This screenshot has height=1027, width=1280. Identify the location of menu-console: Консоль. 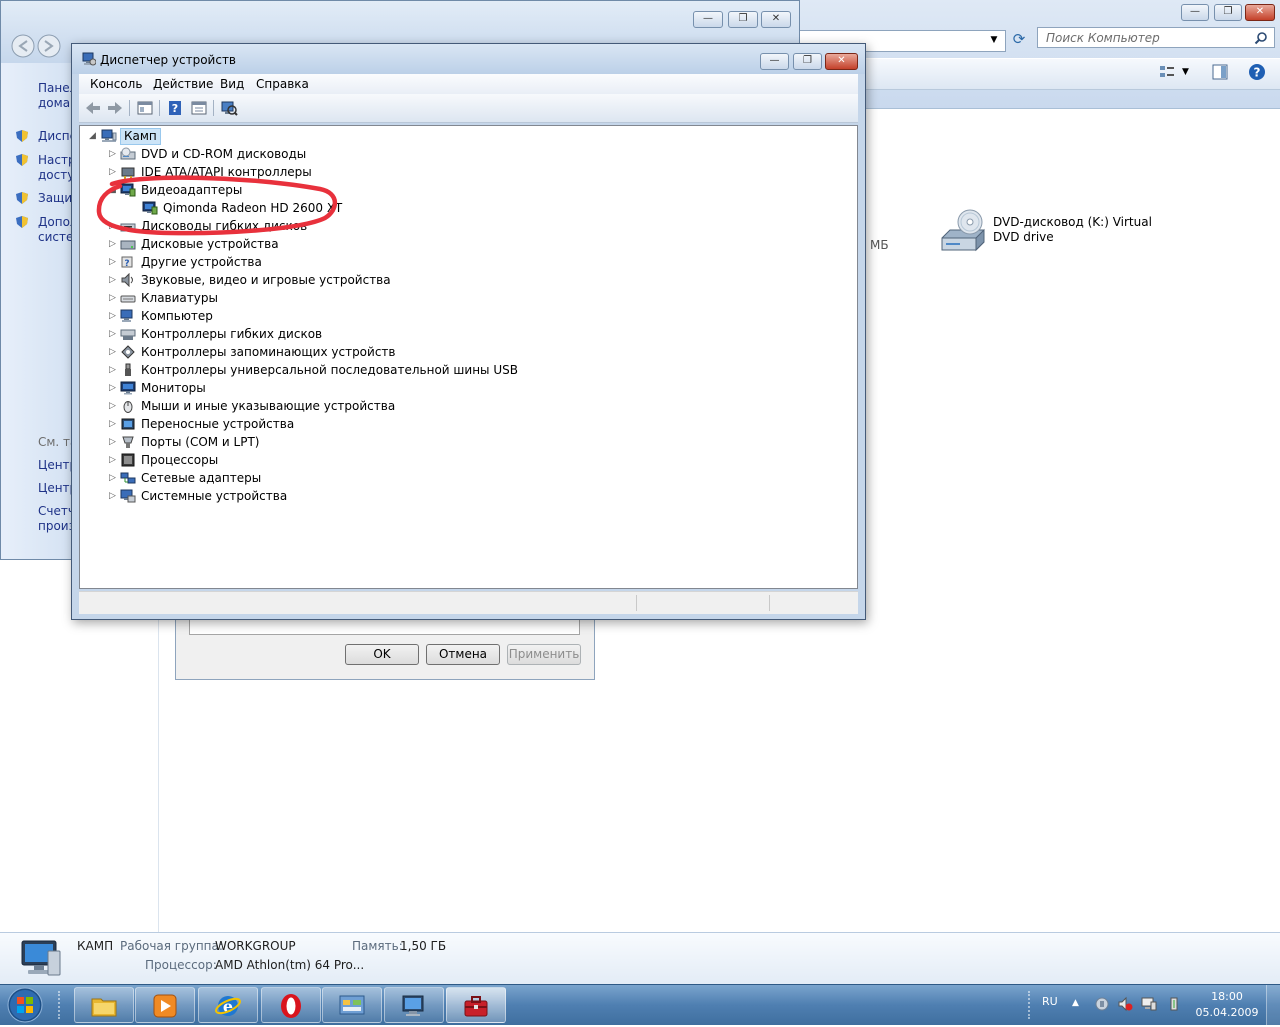
(116, 84).